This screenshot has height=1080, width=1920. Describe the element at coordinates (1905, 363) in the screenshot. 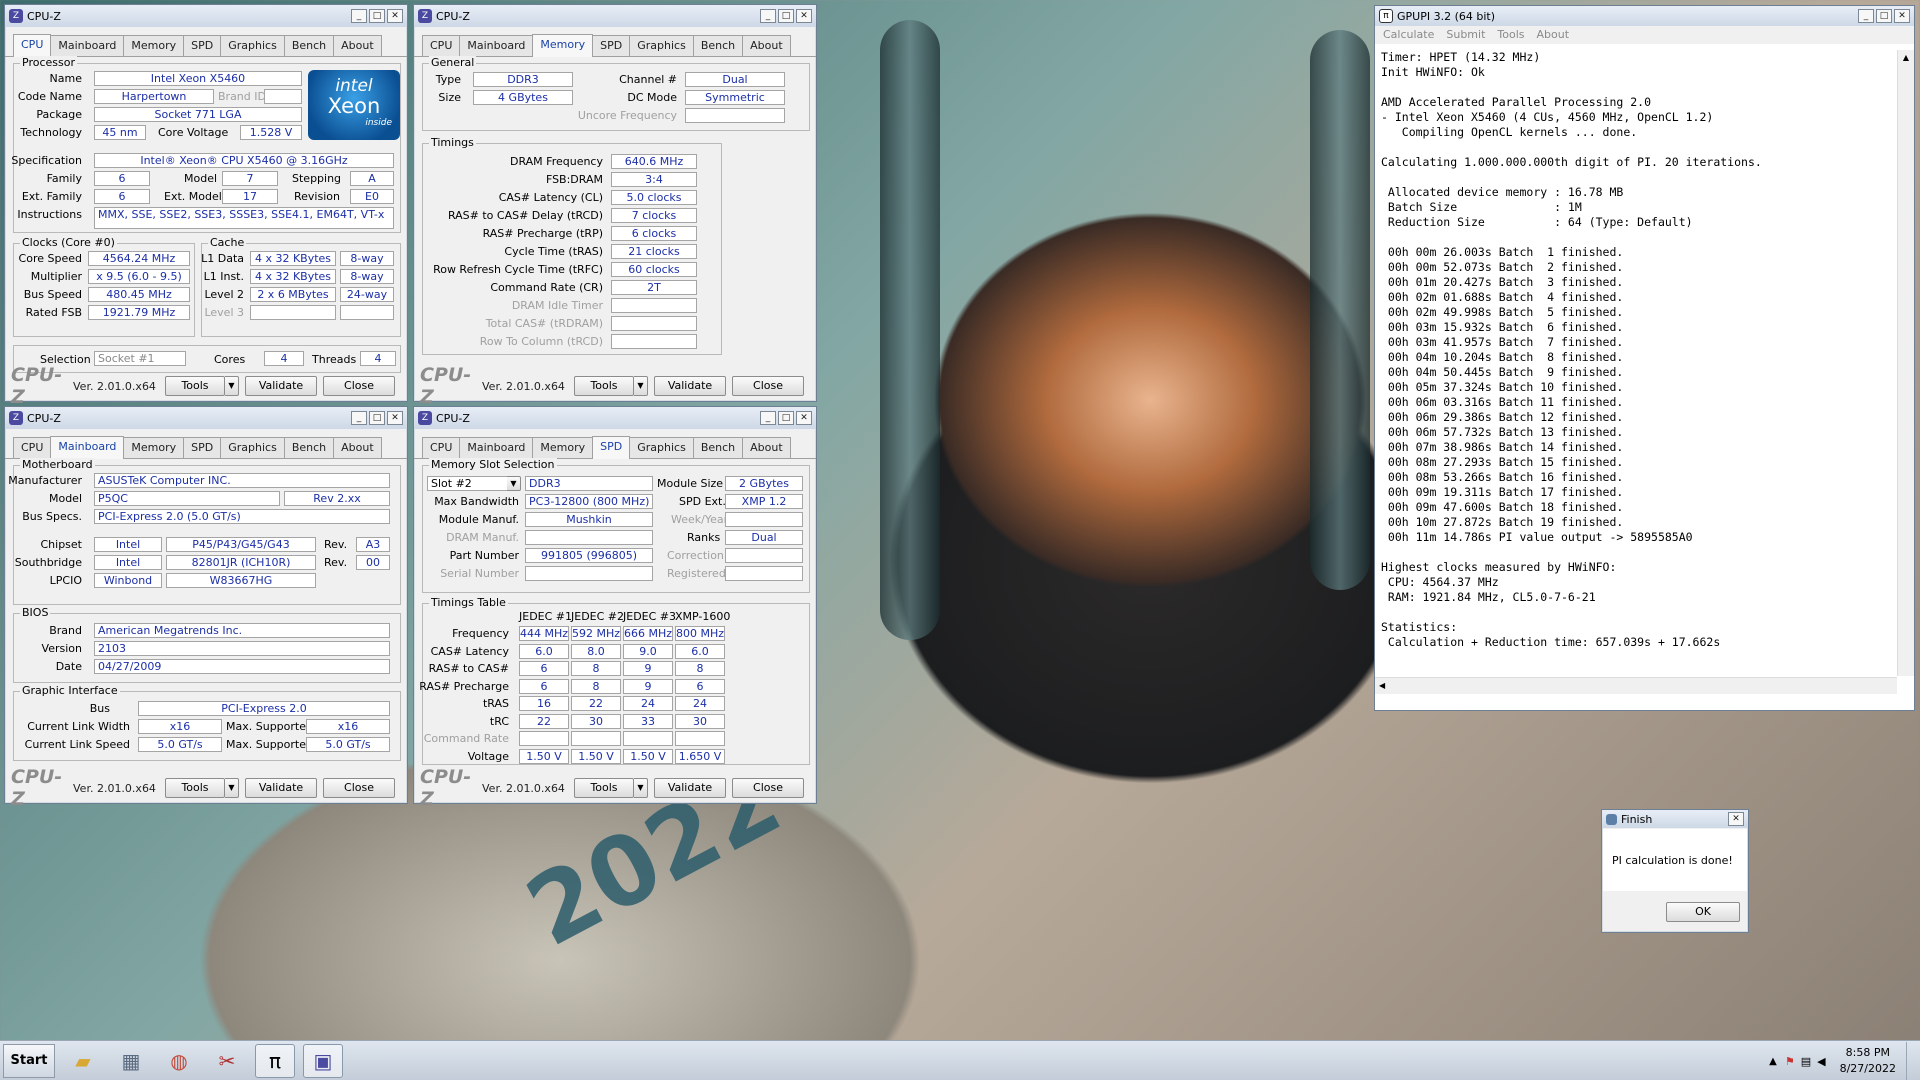

I see `vertical-scrollbar: ▲` at that location.